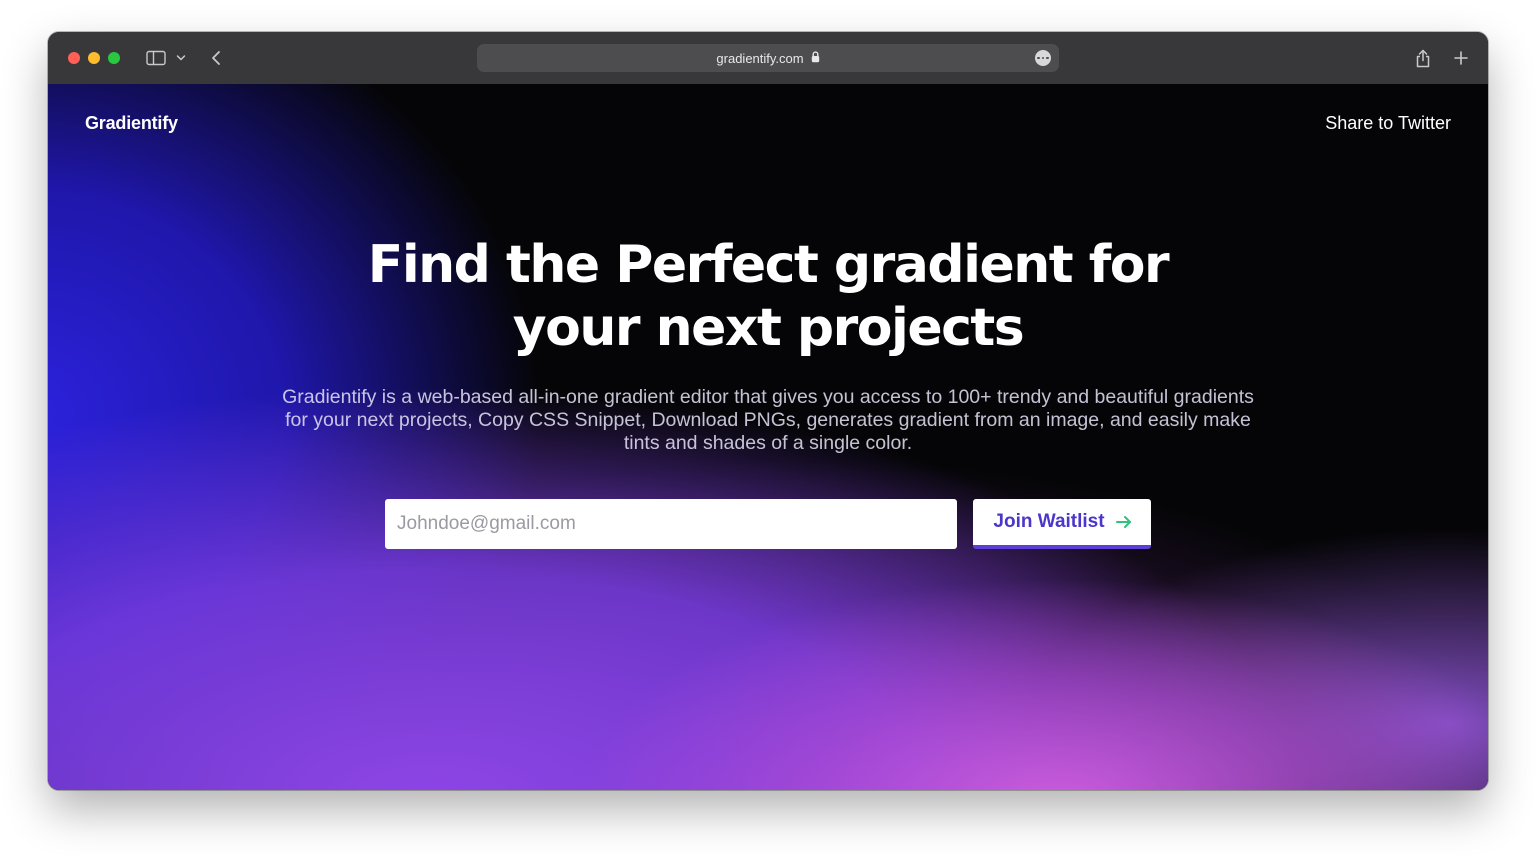  Describe the element at coordinates (768, 265) in the screenshot. I see `hero-title-line-1: Find the Perfect gradient for` at that location.